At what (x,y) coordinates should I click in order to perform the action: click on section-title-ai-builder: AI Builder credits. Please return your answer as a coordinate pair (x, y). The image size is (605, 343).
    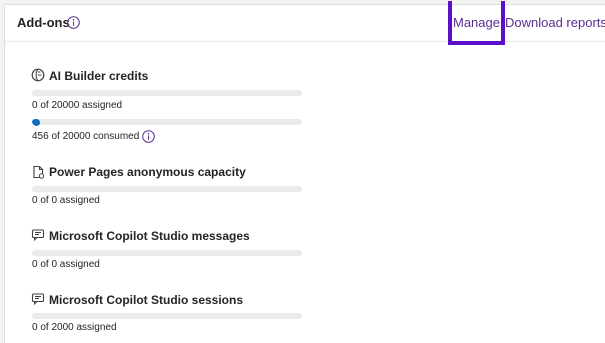
    Looking at the image, I should click on (99, 76).